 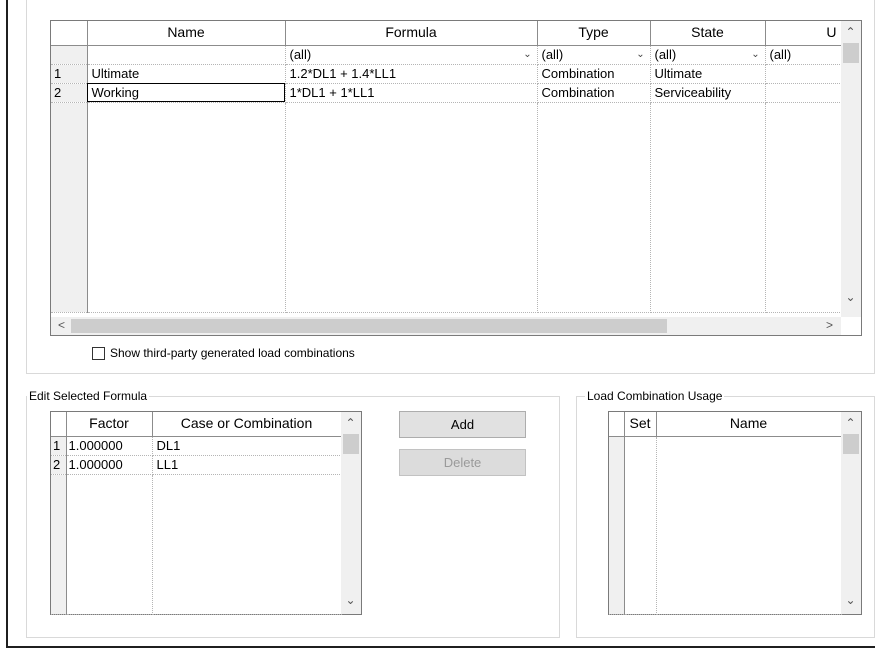 What do you see at coordinates (803, 55) in the screenshot?
I see `filter-u: (all)` at bounding box center [803, 55].